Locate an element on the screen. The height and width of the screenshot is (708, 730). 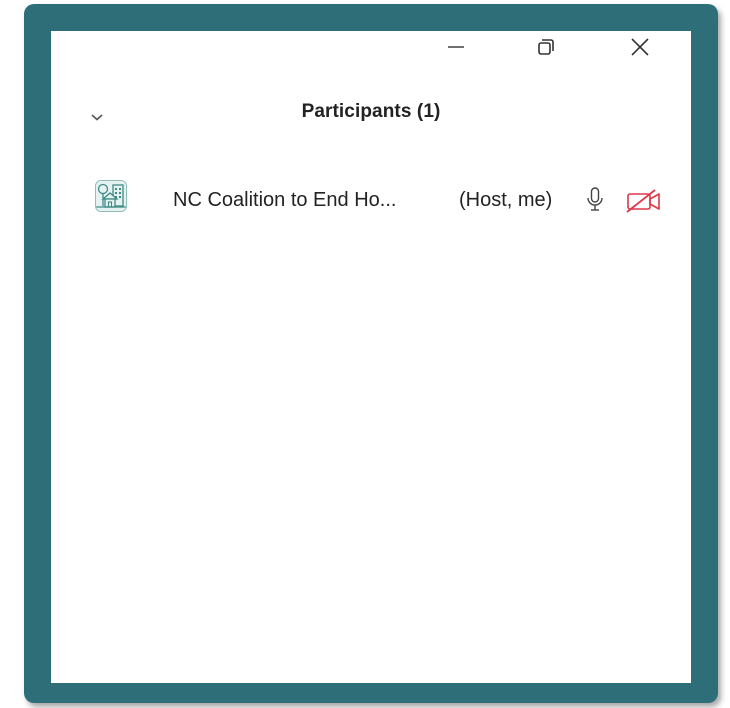
participant-row: NC Coalition to End Ho... (Host, me) is located at coordinates (371, 204).